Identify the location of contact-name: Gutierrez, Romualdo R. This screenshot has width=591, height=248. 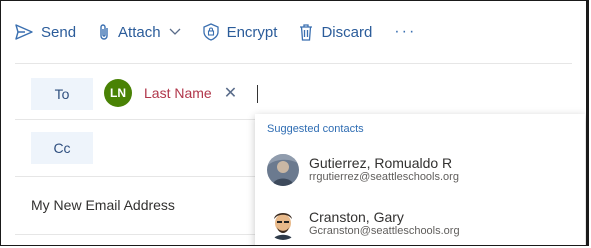
(381, 163).